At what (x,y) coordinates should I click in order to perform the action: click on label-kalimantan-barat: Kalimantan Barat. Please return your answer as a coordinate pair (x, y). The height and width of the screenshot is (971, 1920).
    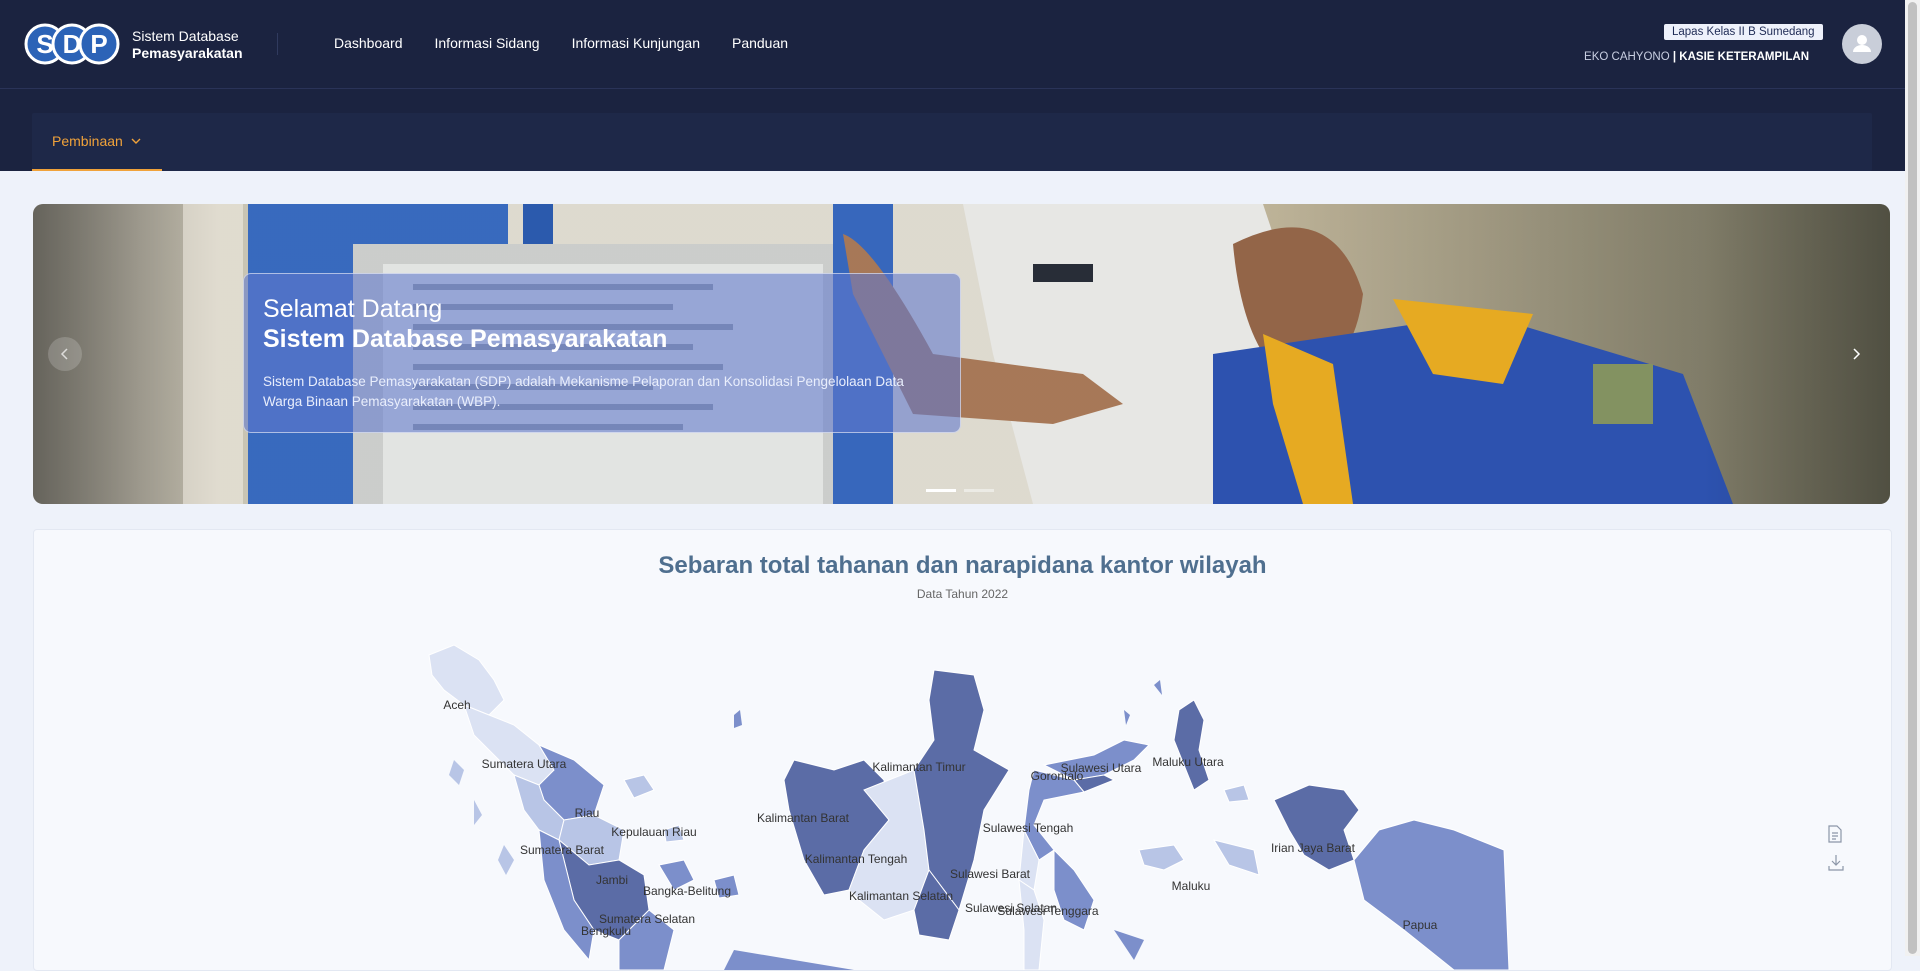
    Looking at the image, I should click on (803, 818).